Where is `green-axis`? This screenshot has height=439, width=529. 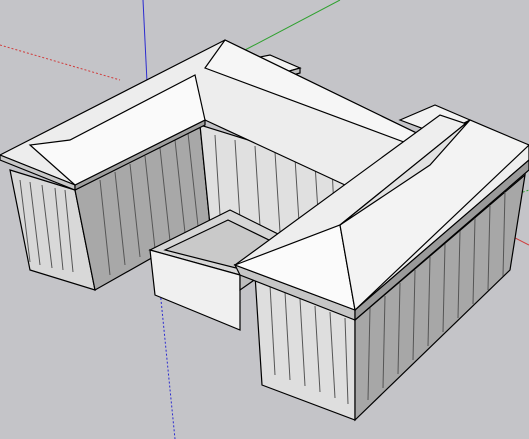
green-axis is located at coordinates (292, 25).